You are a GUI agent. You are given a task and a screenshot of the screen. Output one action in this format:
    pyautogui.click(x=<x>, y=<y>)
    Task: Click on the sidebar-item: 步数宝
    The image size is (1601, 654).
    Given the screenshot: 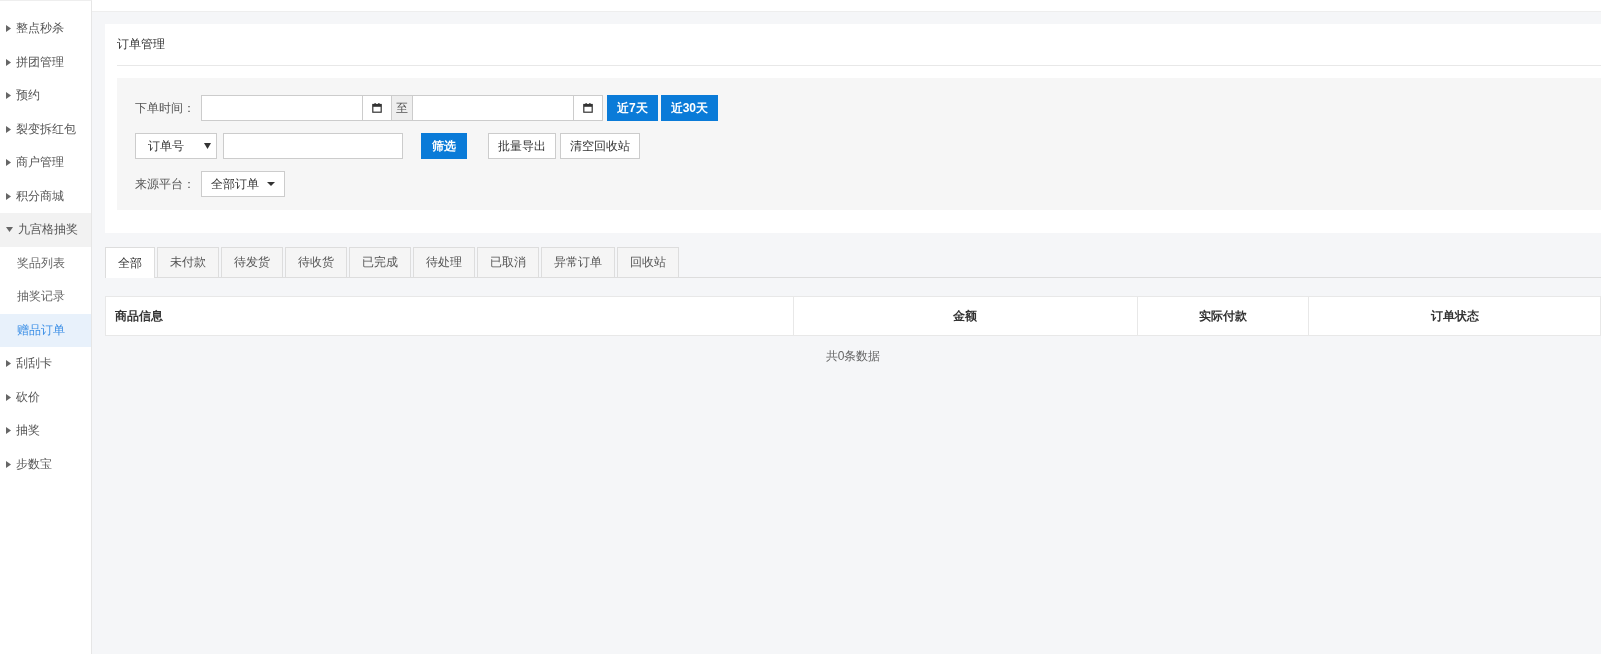 What is the action you would take?
    pyautogui.click(x=45, y=464)
    